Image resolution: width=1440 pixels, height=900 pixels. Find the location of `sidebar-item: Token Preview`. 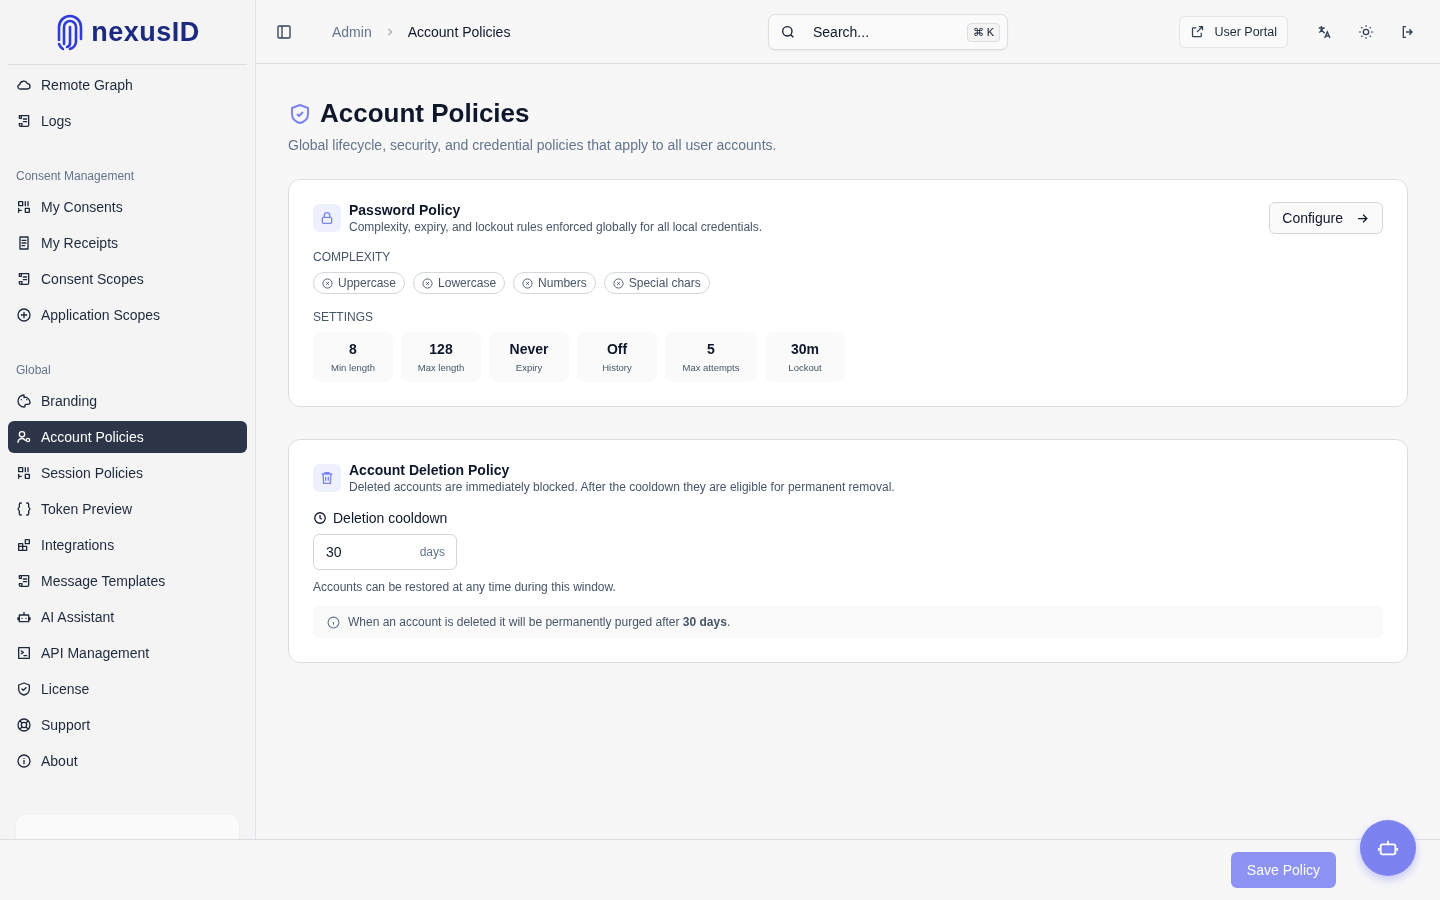

sidebar-item: Token Preview is located at coordinates (127, 509).